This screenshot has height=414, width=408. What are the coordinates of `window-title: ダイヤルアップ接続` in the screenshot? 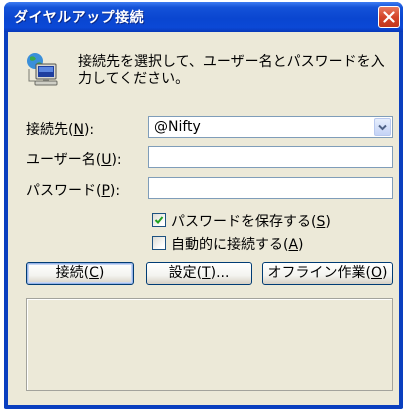 It's located at (79, 18).